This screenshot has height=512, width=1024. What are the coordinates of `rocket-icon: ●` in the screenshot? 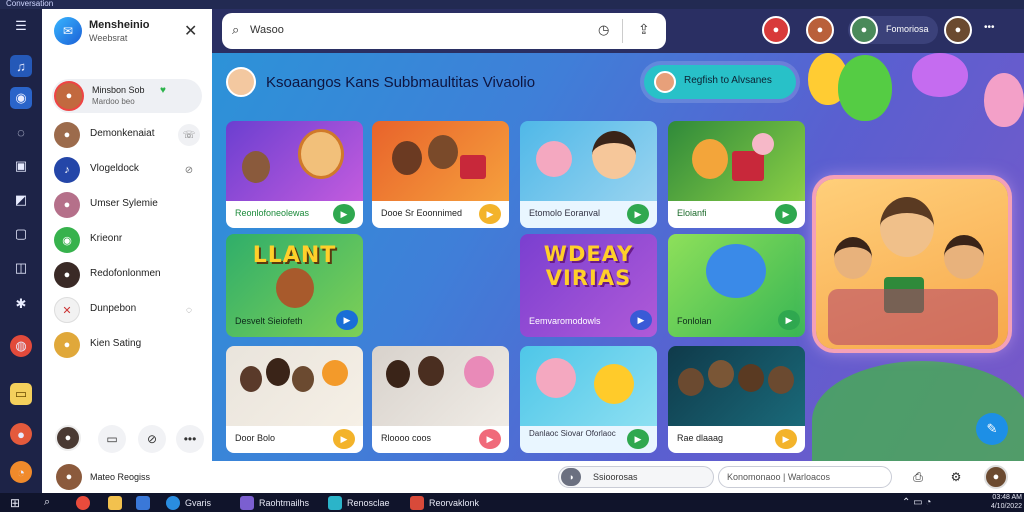 It's located at (21, 434).